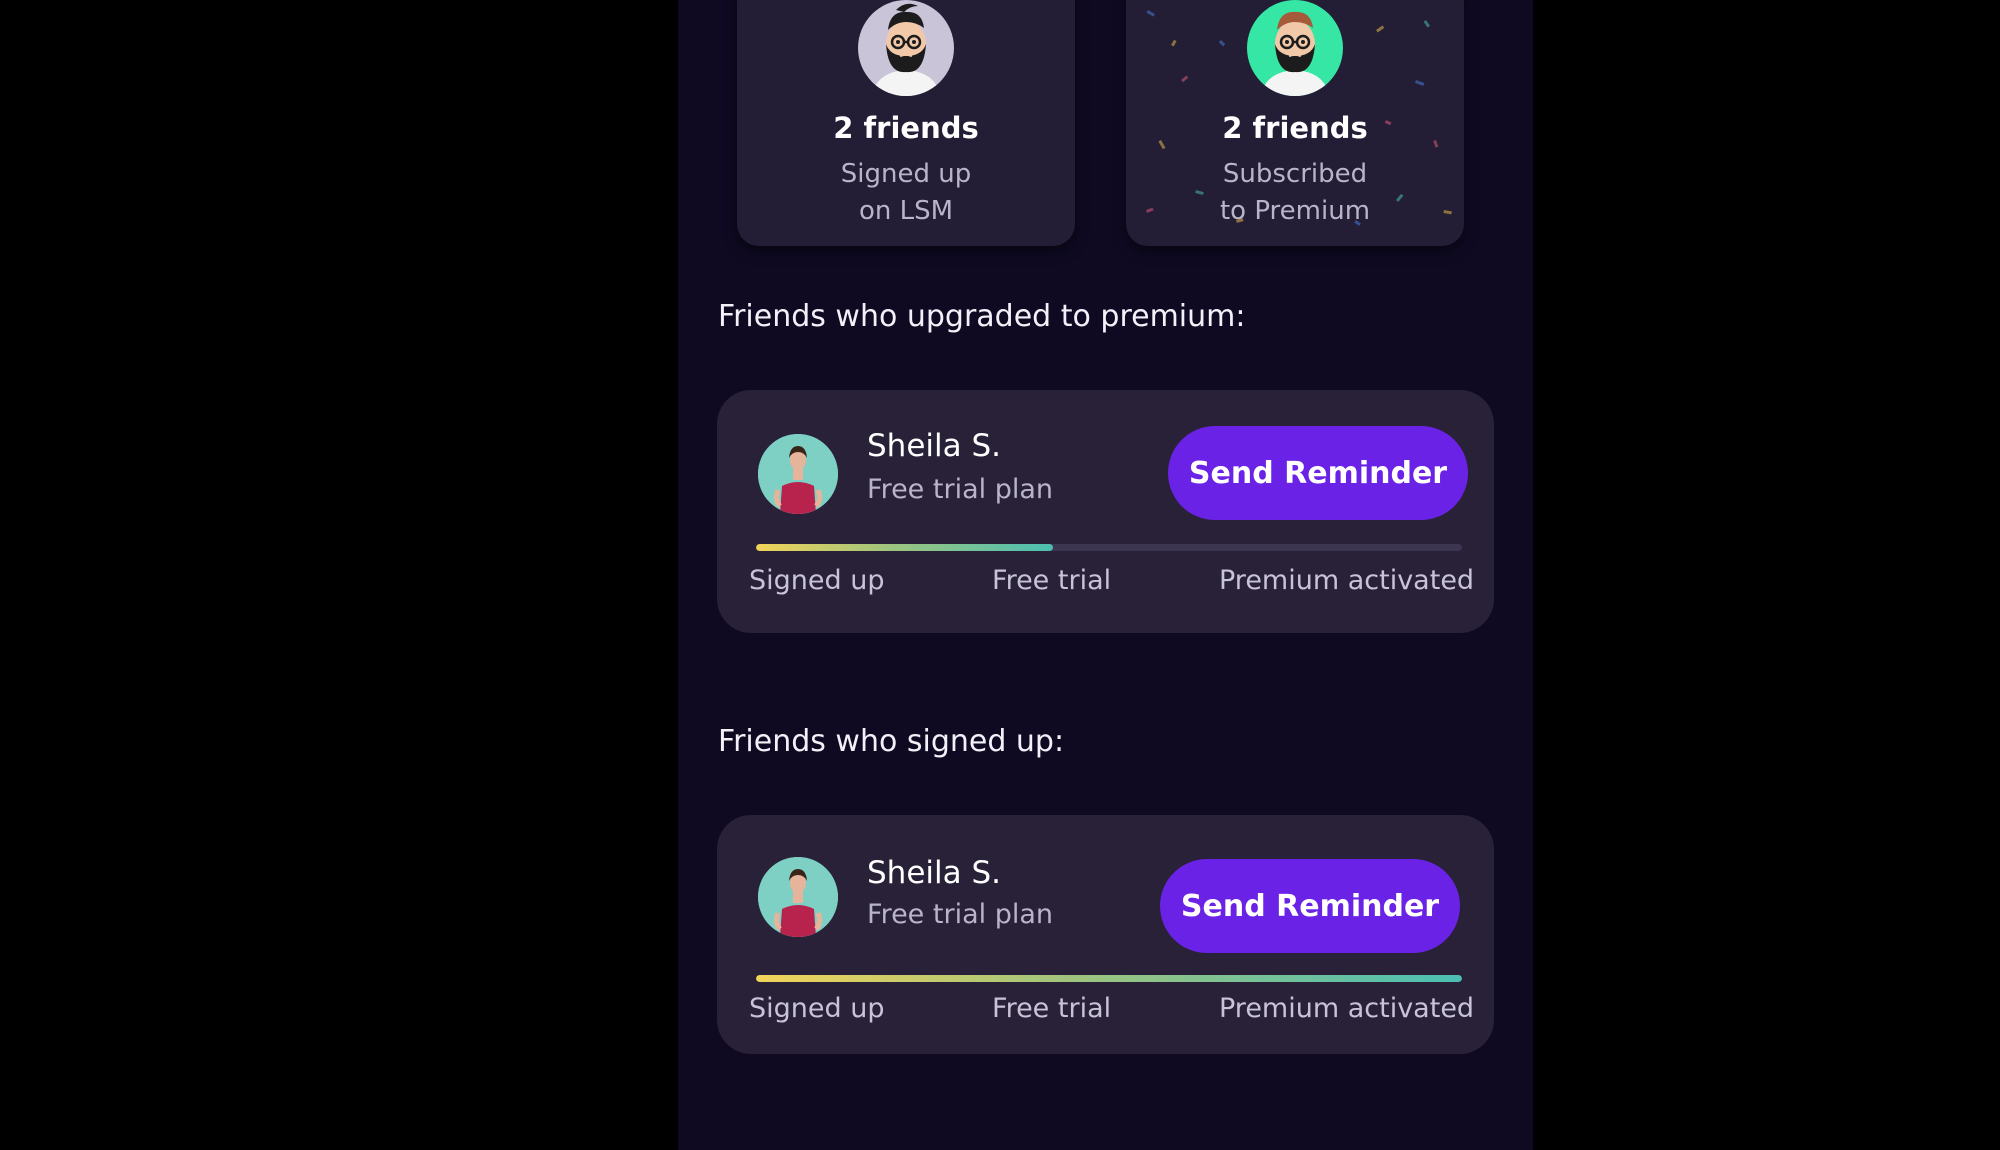 The width and height of the screenshot is (2000, 1150). Describe the element at coordinates (906, 174) in the screenshot. I see `stat-description-line: Signed up` at that location.